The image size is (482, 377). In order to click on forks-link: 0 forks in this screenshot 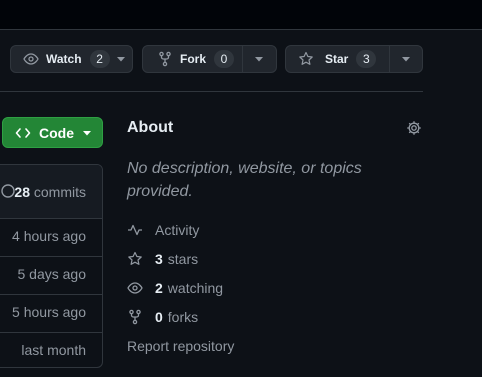, I will do `click(162, 317)`.